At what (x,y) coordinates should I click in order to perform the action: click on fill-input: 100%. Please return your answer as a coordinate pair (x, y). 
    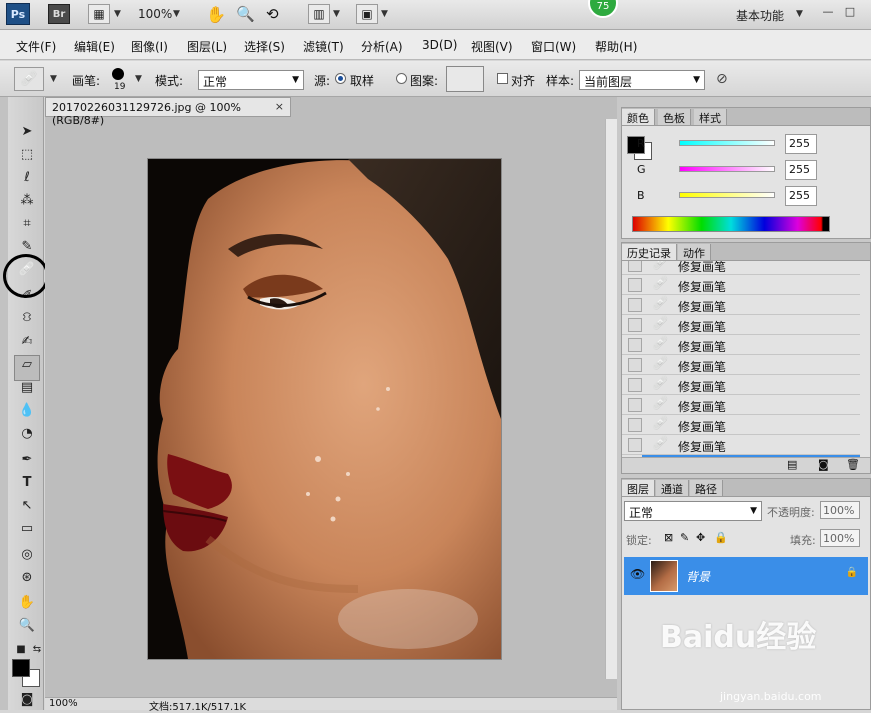
    Looking at the image, I should click on (840, 538).